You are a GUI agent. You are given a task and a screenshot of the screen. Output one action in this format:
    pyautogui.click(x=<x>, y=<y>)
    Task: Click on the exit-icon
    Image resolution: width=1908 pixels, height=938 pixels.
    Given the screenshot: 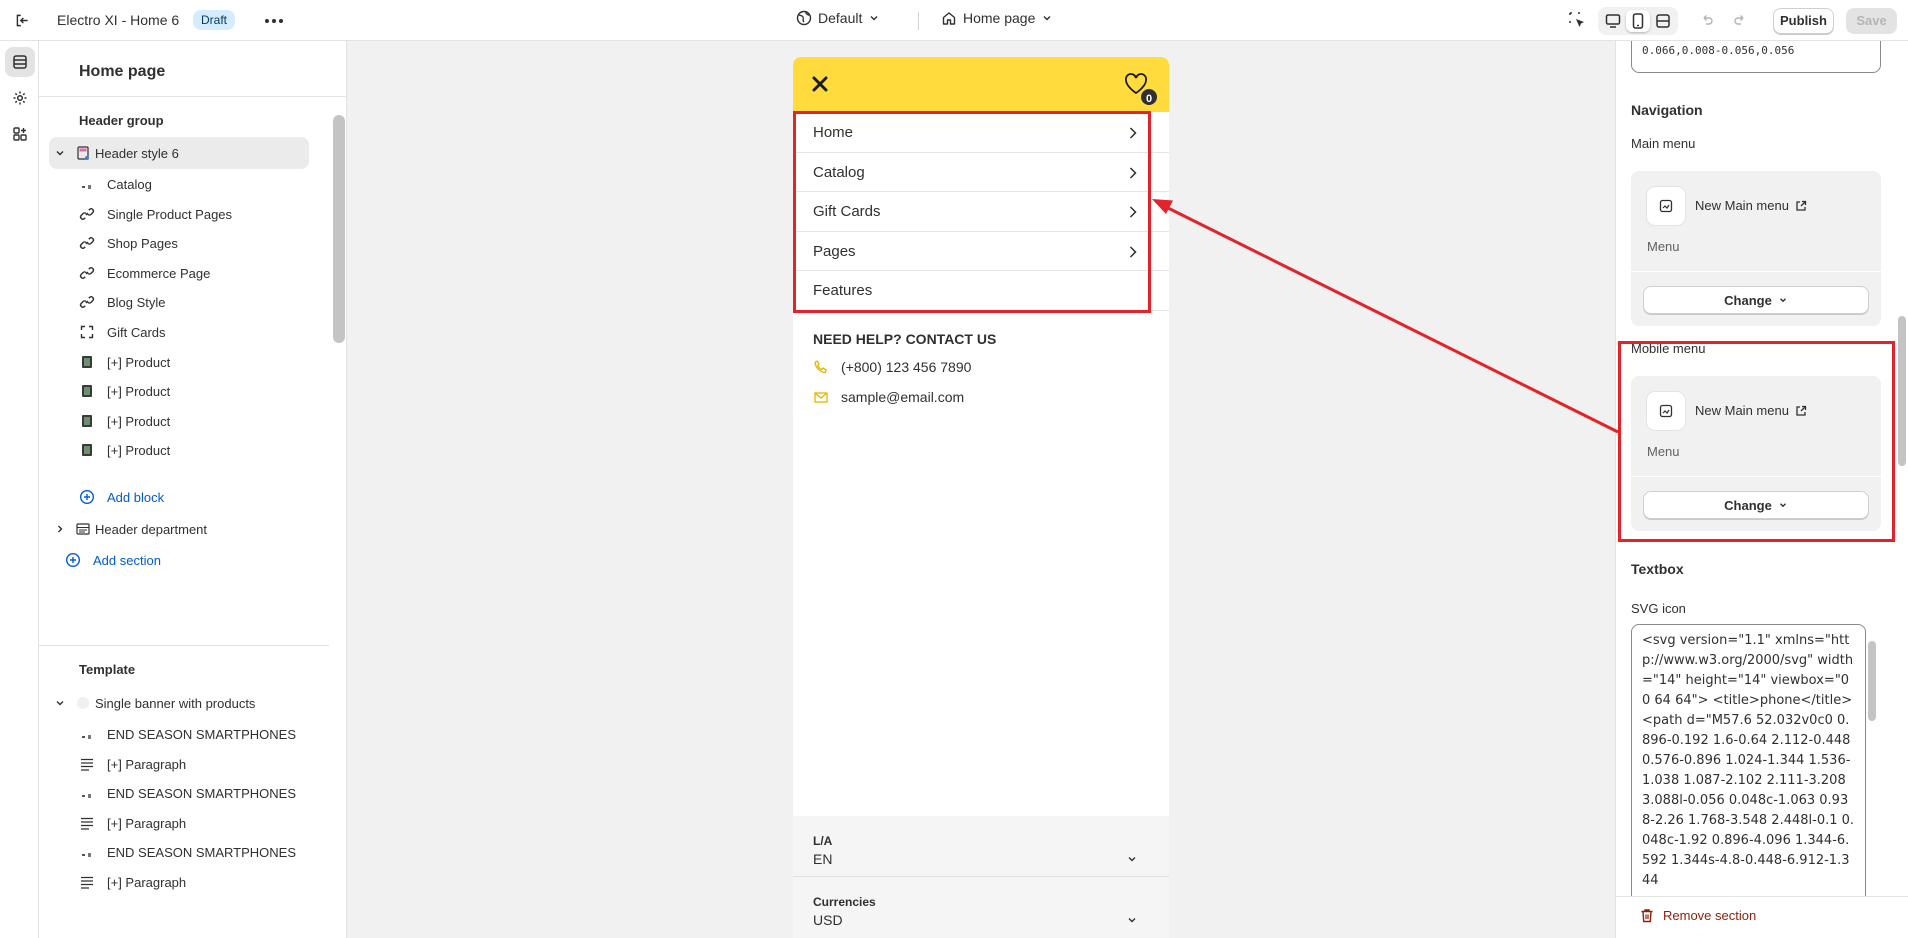 What is the action you would take?
    pyautogui.click(x=22, y=20)
    